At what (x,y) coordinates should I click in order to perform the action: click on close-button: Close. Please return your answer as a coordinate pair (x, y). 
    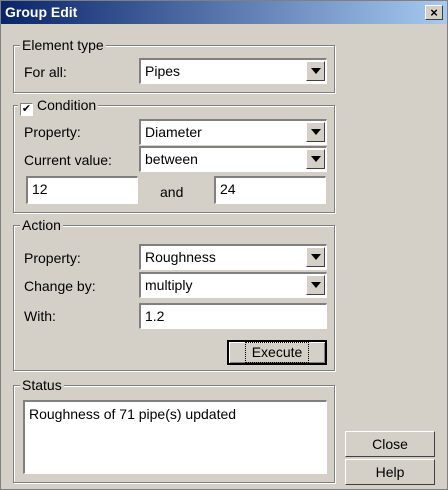
    Looking at the image, I should click on (390, 444).